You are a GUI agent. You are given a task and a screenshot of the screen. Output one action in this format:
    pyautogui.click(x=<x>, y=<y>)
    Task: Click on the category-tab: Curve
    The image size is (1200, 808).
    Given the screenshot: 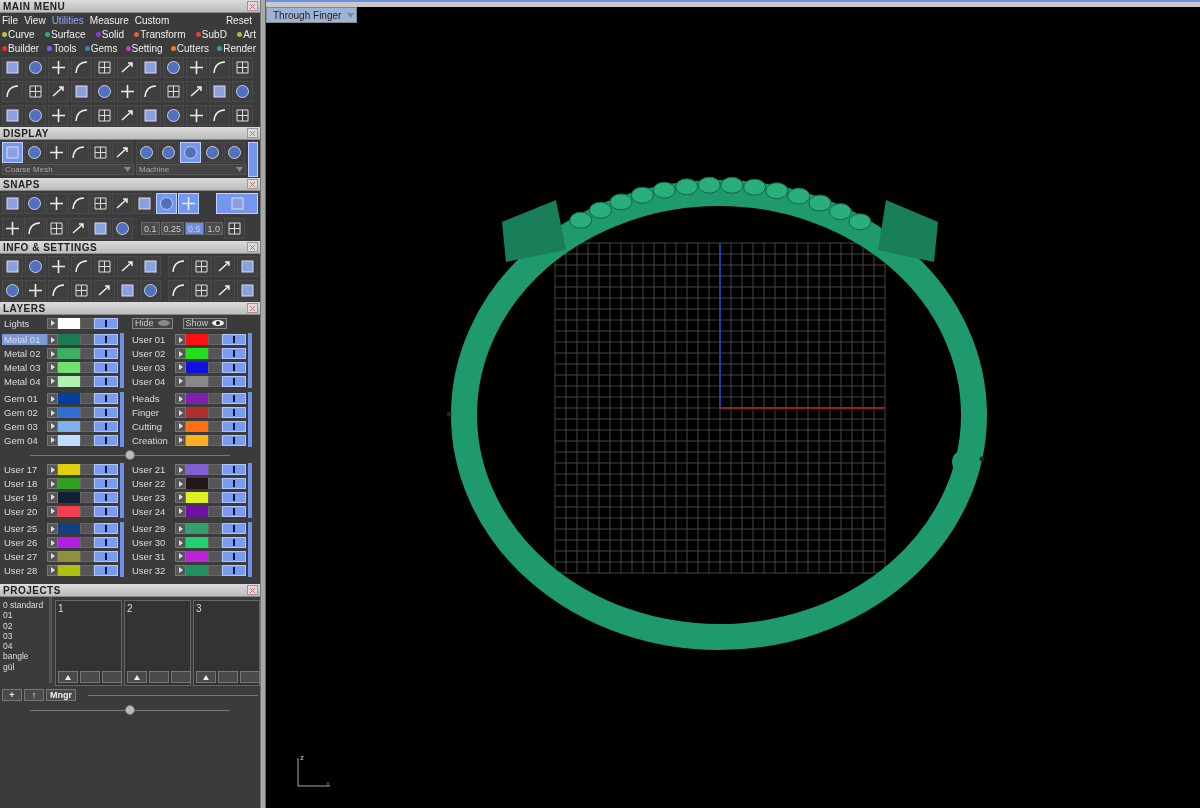 What is the action you would take?
    pyautogui.click(x=18, y=34)
    